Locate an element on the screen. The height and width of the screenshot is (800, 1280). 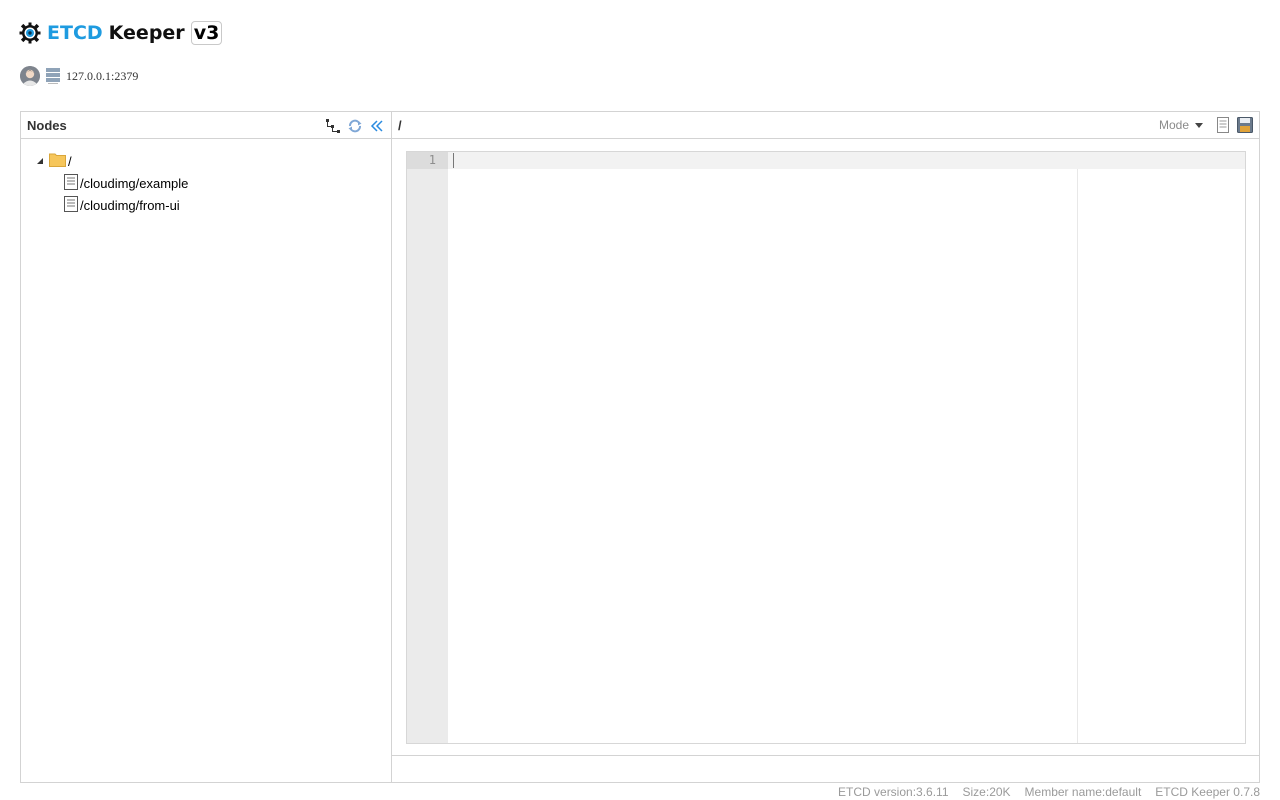
gear-eye-icon is located at coordinates (30, 33).